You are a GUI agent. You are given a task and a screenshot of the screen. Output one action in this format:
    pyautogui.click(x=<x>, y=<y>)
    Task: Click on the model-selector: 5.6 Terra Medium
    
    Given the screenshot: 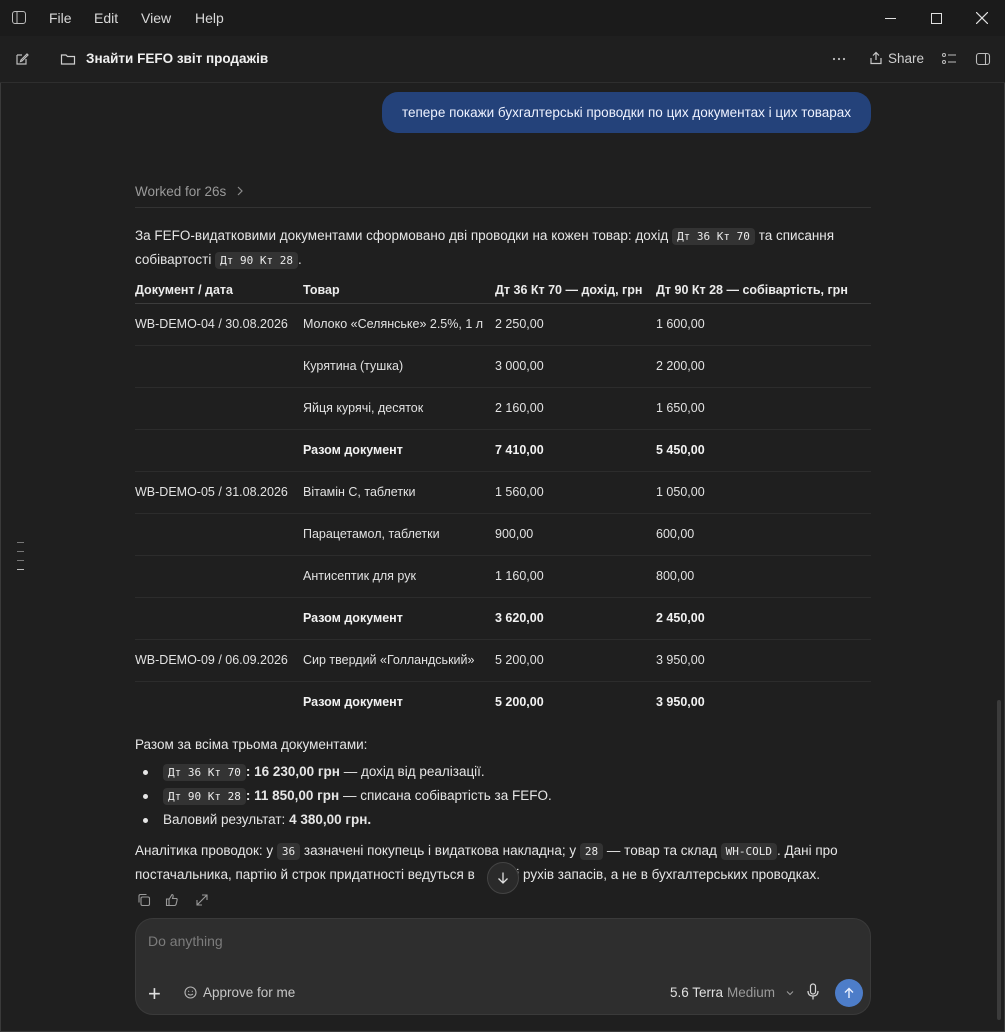 What is the action you would take?
    pyautogui.click(x=732, y=992)
    